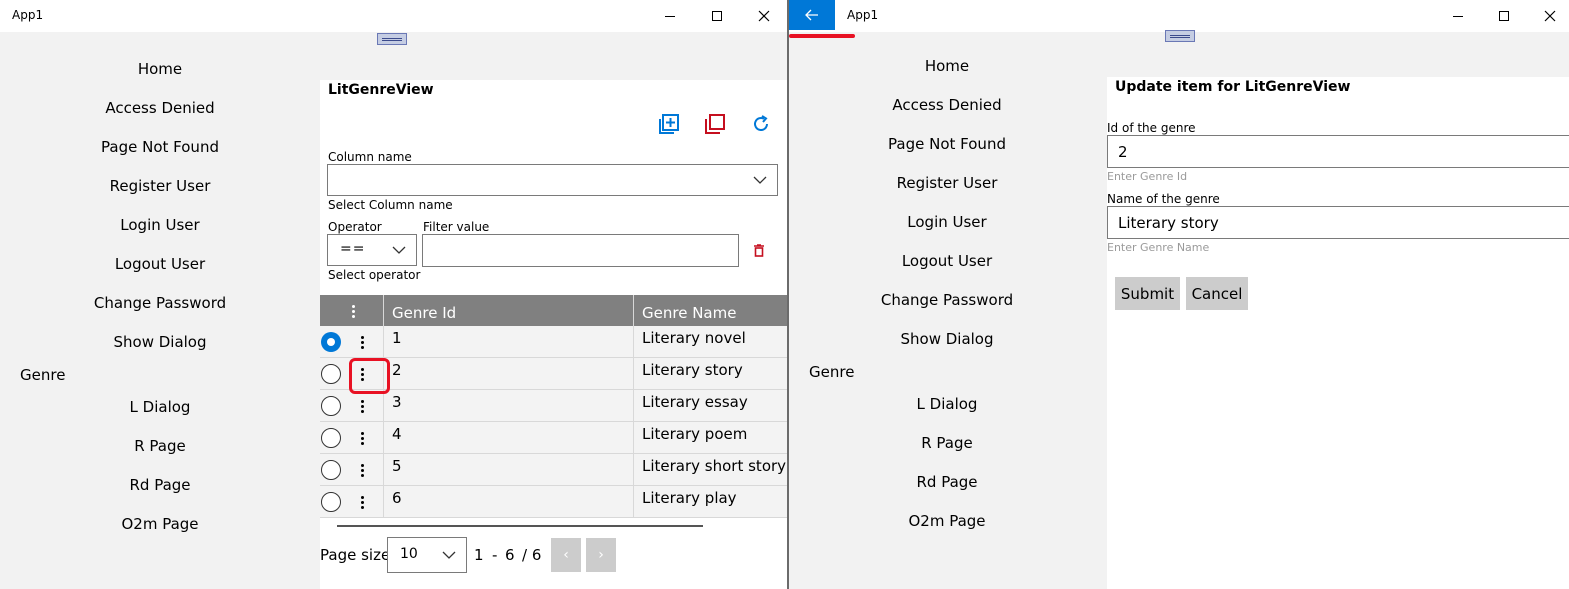  What do you see at coordinates (381, 90) in the screenshot?
I see `page-title: LitGenreView` at bounding box center [381, 90].